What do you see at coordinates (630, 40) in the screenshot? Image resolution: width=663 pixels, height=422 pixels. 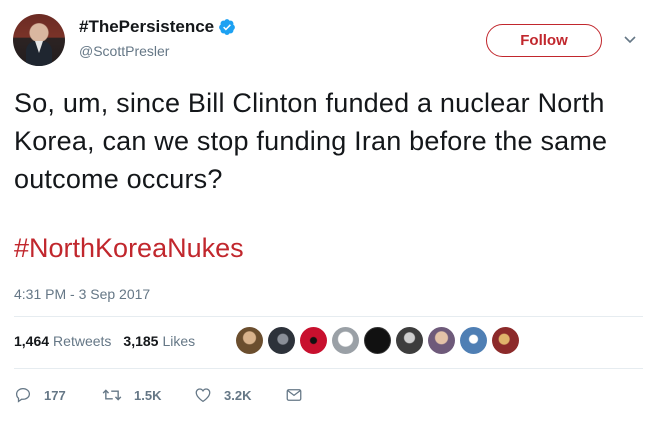 I see `chevron-down-icon` at bounding box center [630, 40].